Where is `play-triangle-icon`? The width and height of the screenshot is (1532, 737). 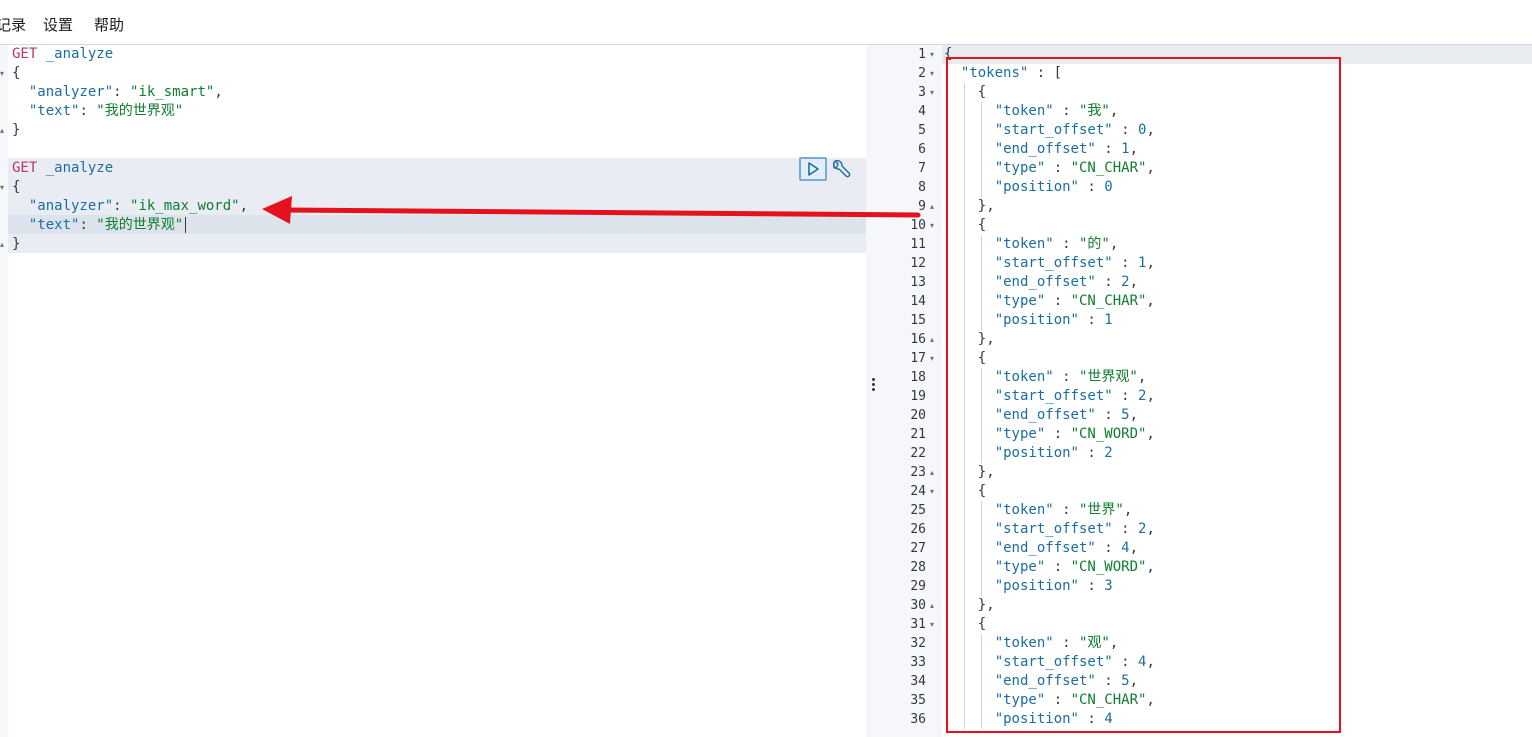
play-triangle-icon is located at coordinates (813, 169).